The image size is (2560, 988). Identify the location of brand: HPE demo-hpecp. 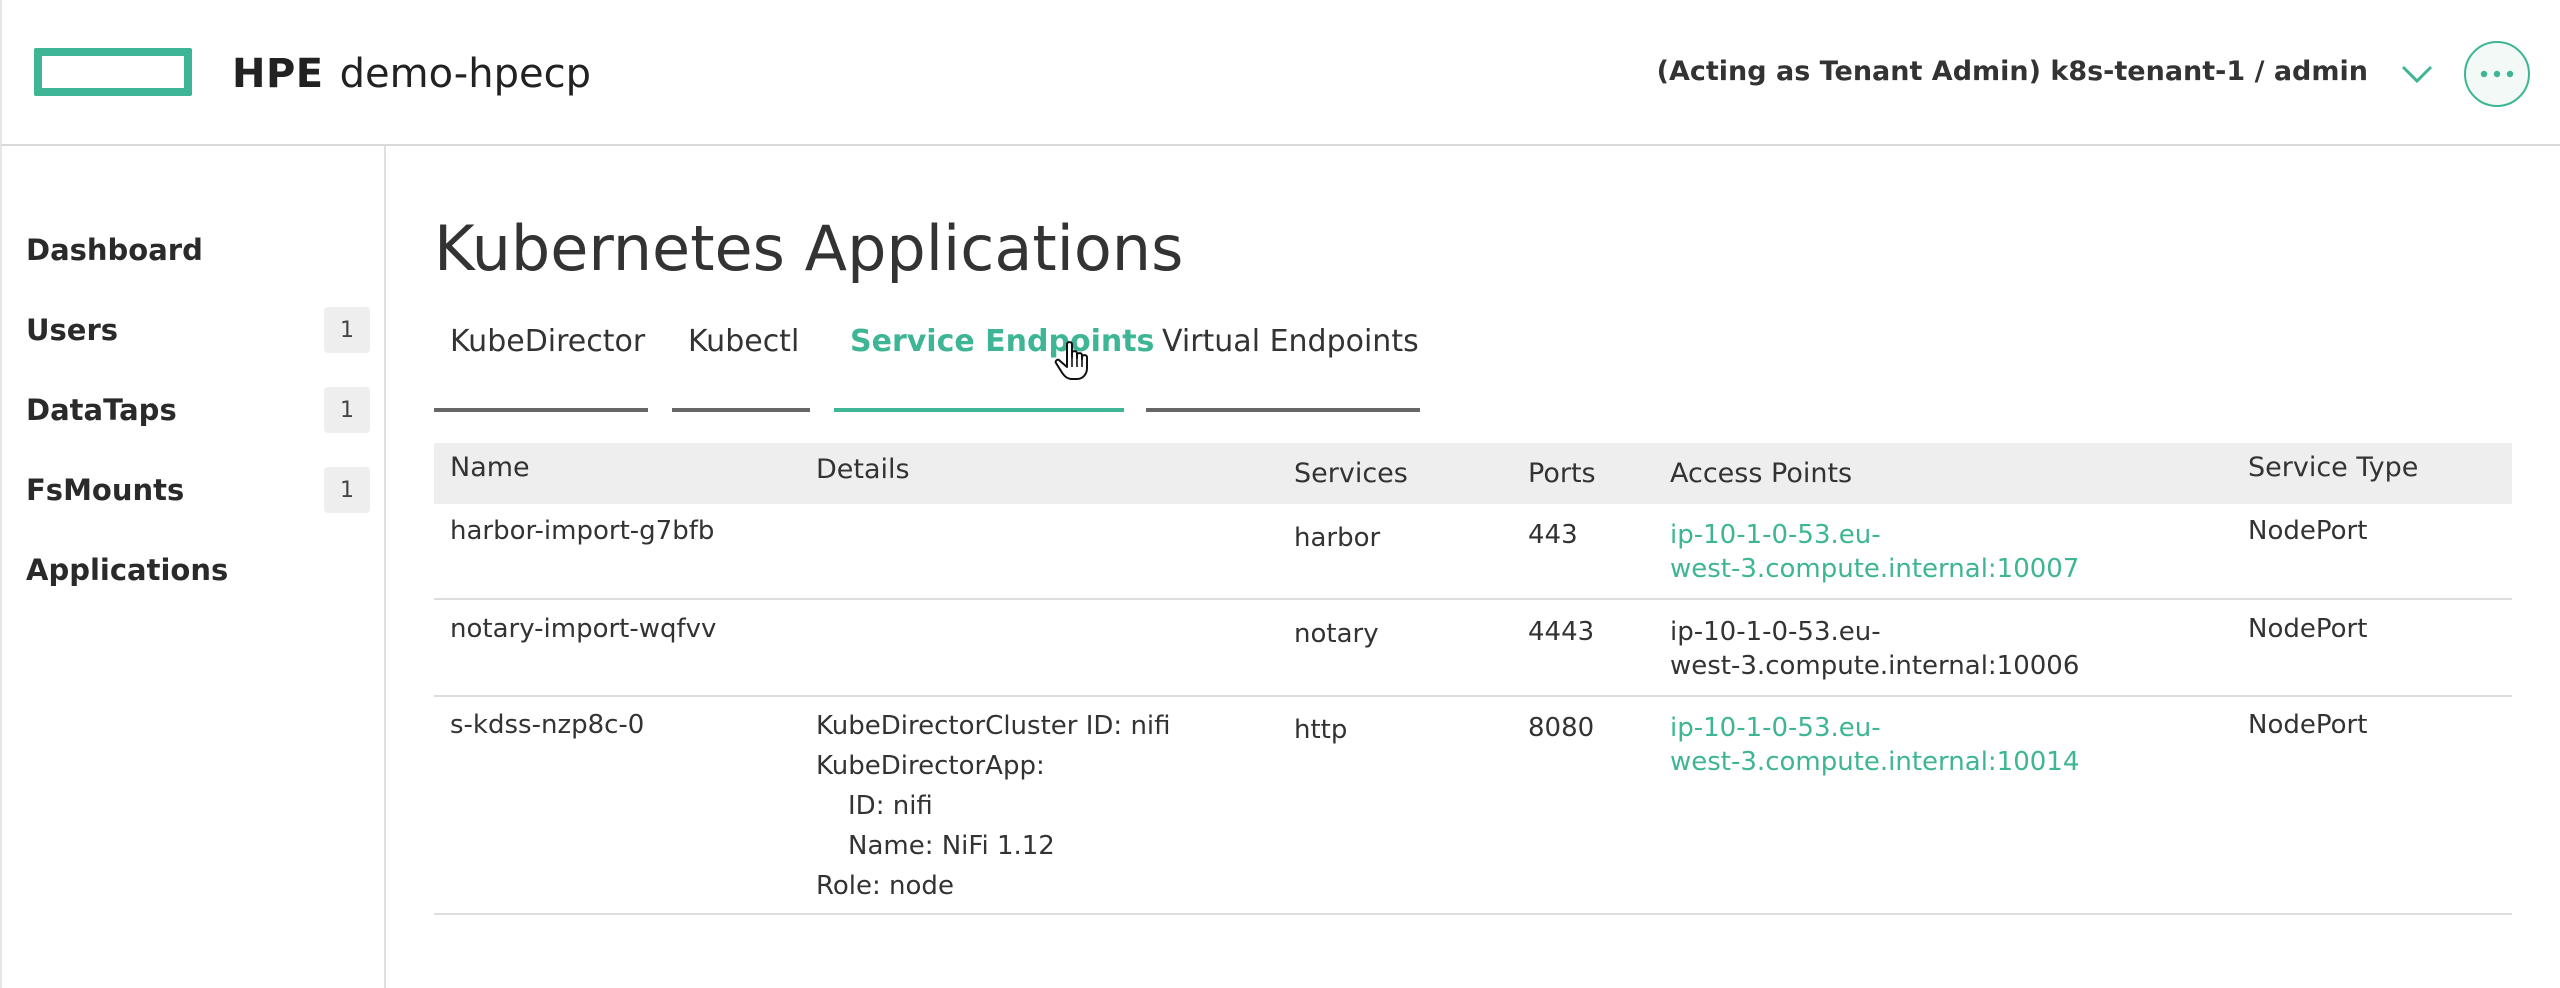
(411, 74).